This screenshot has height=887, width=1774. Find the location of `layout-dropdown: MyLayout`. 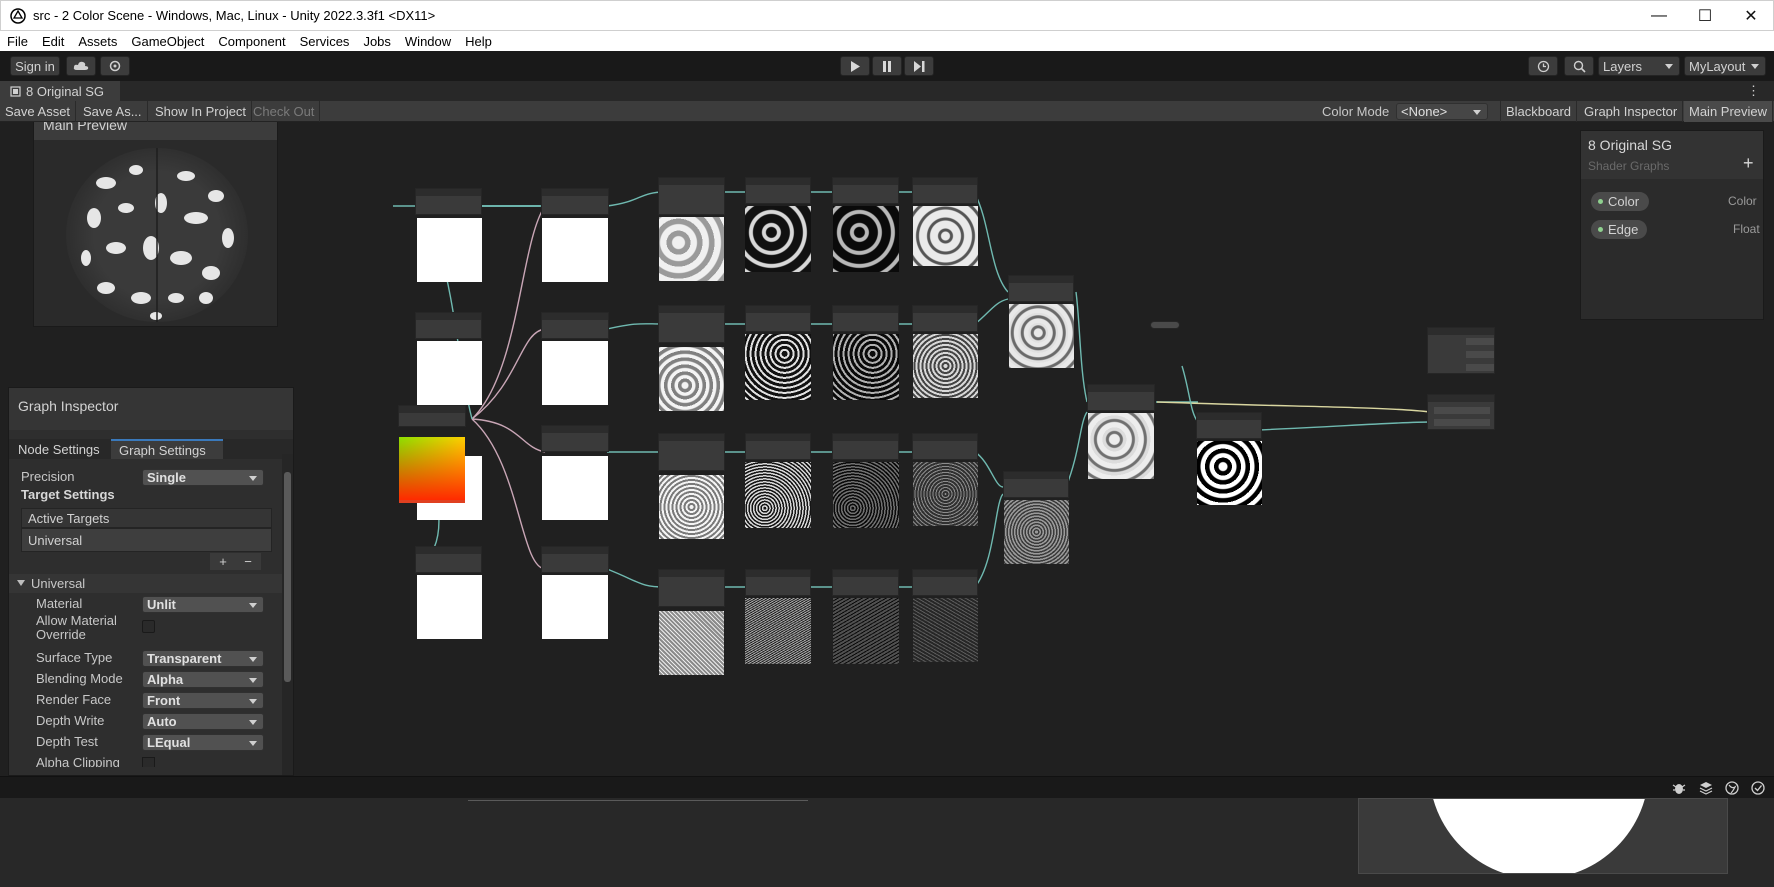

layout-dropdown: MyLayout is located at coordinates (1725, 66).